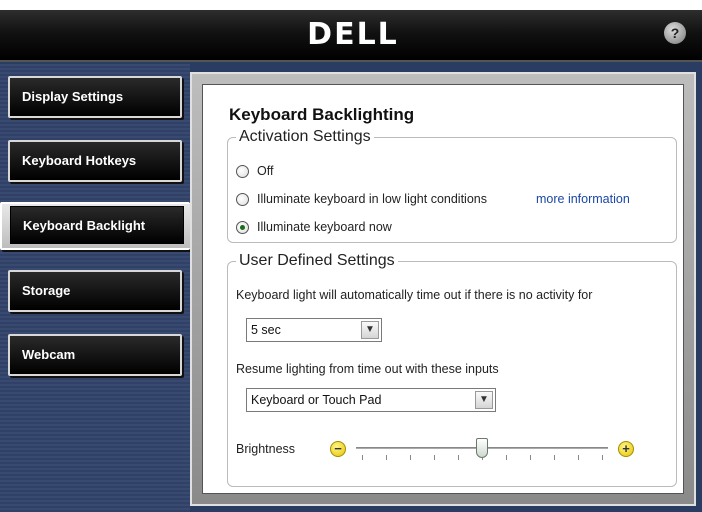  I want to click on user-defined-settings-legend: User Defined Settings, so click(317, 261).